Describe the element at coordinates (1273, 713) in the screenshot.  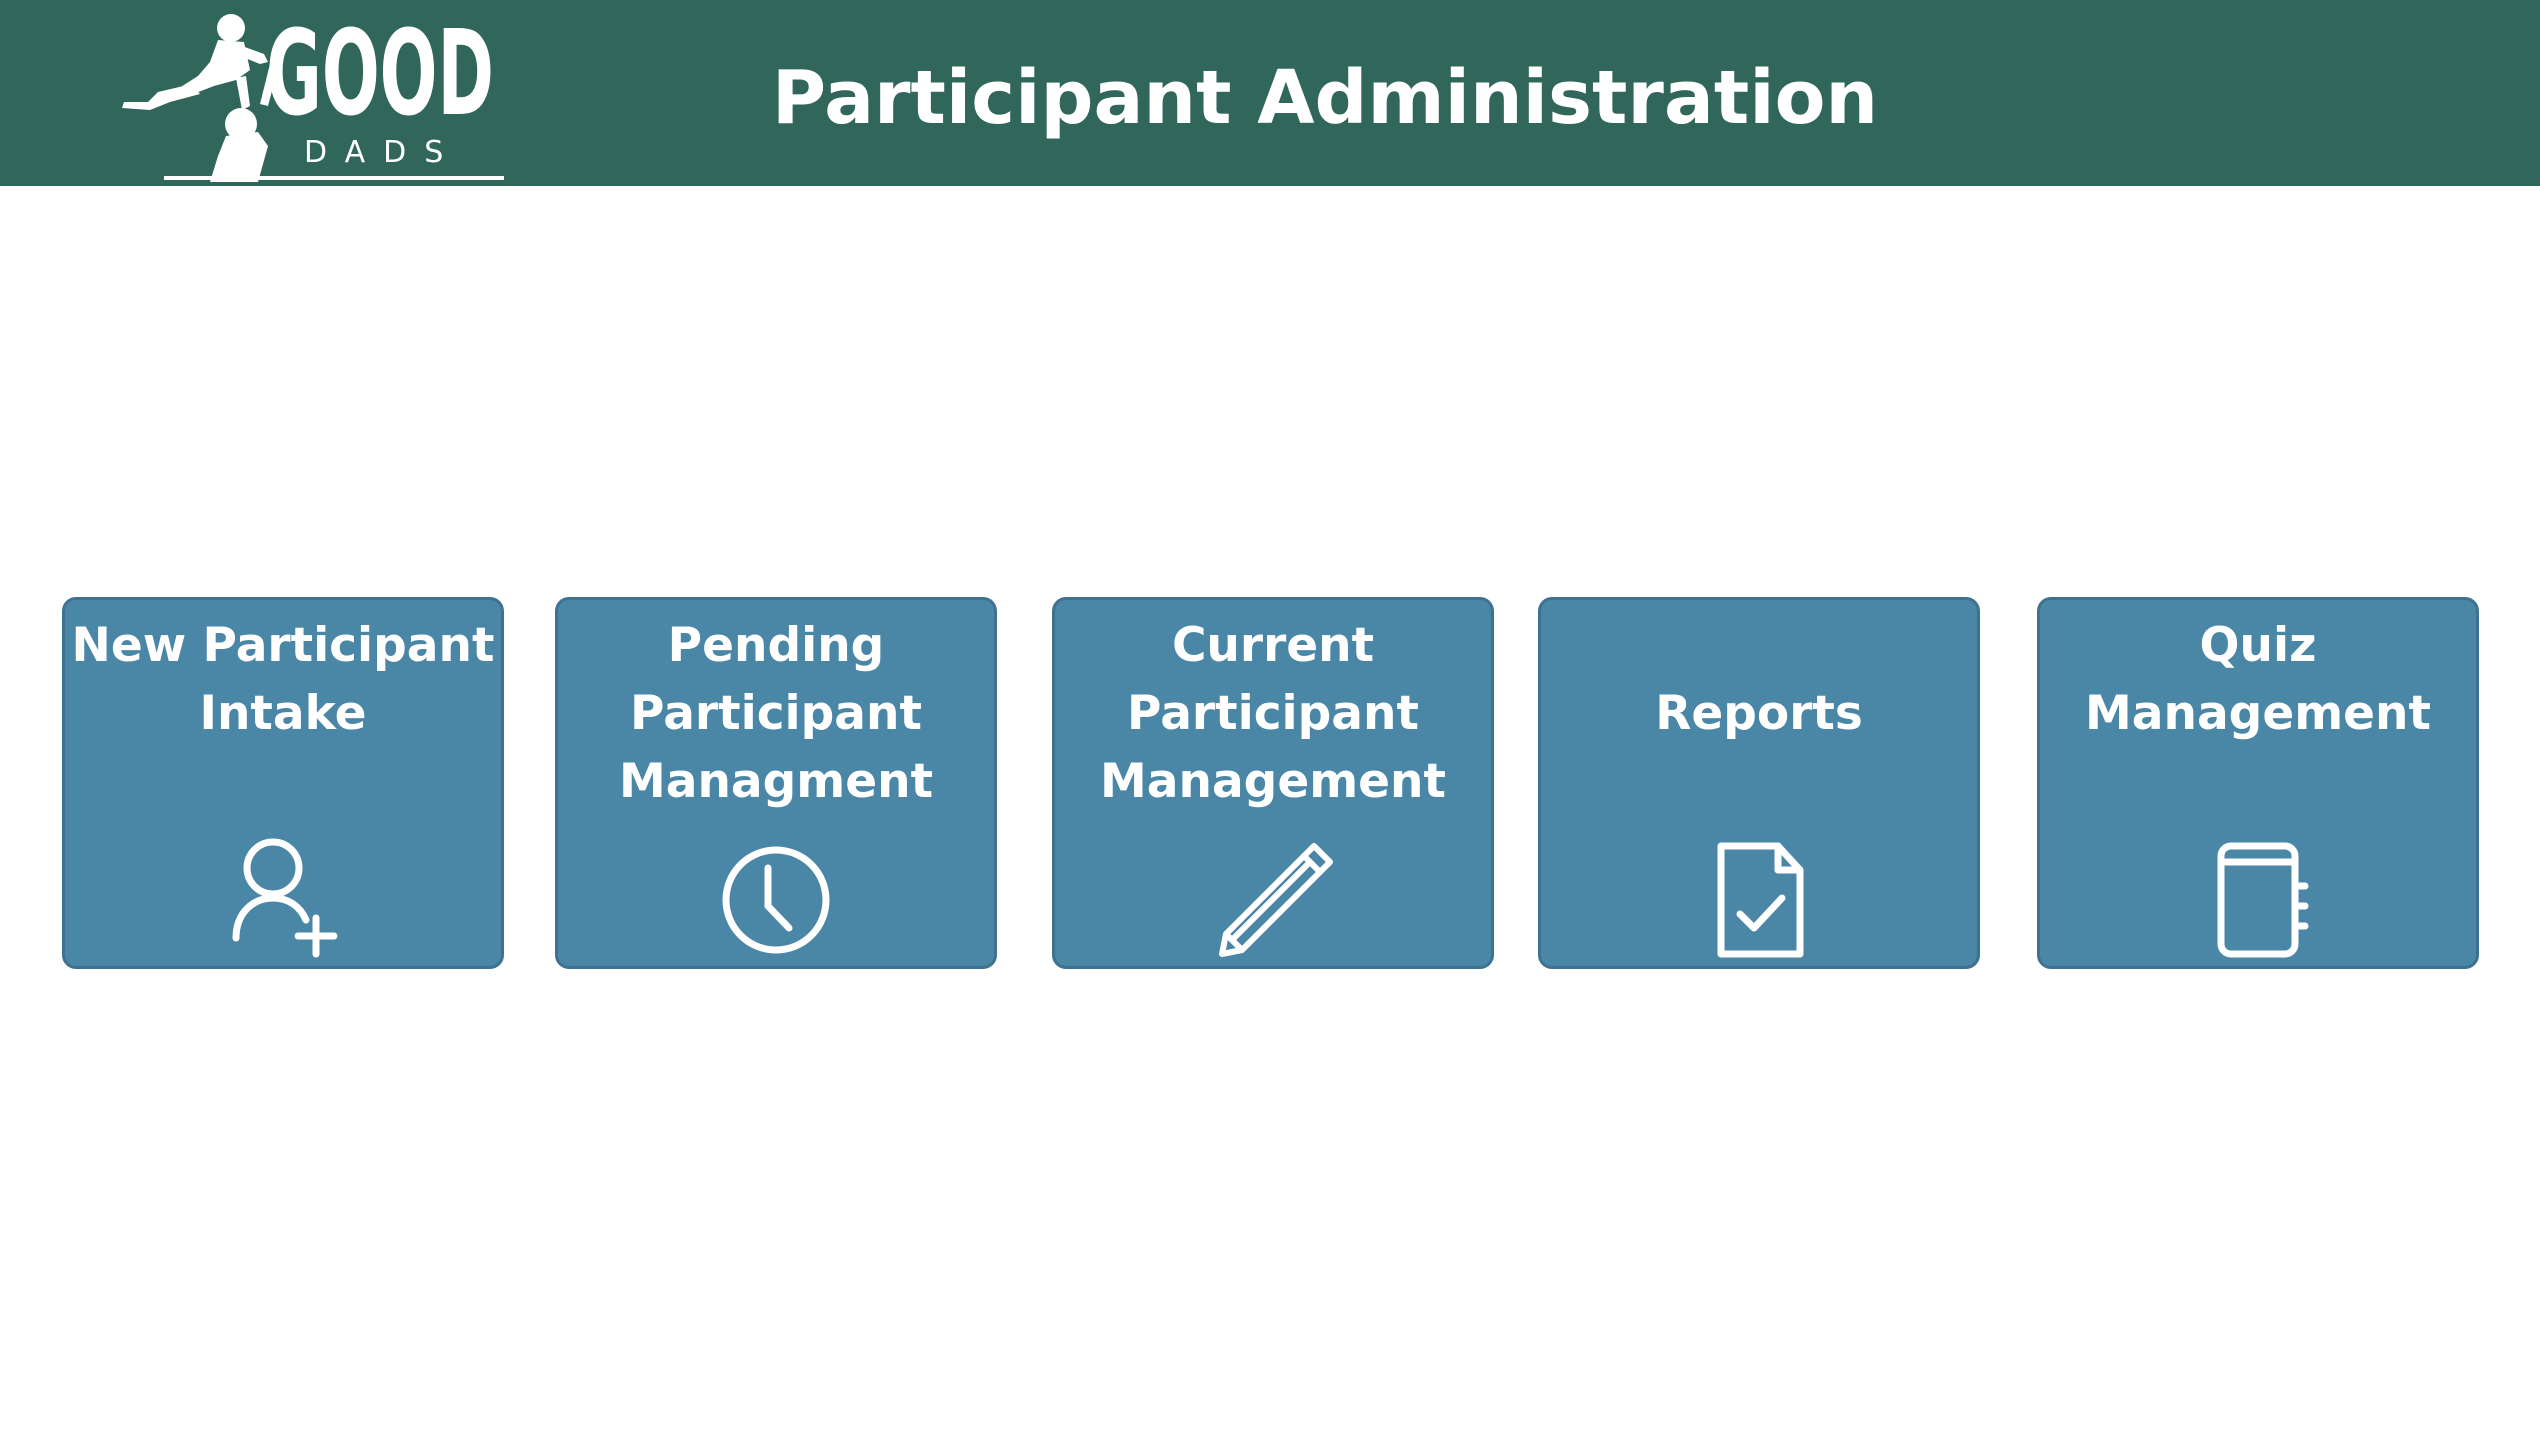
I see `tile-label: Current Participant Management` at that location.